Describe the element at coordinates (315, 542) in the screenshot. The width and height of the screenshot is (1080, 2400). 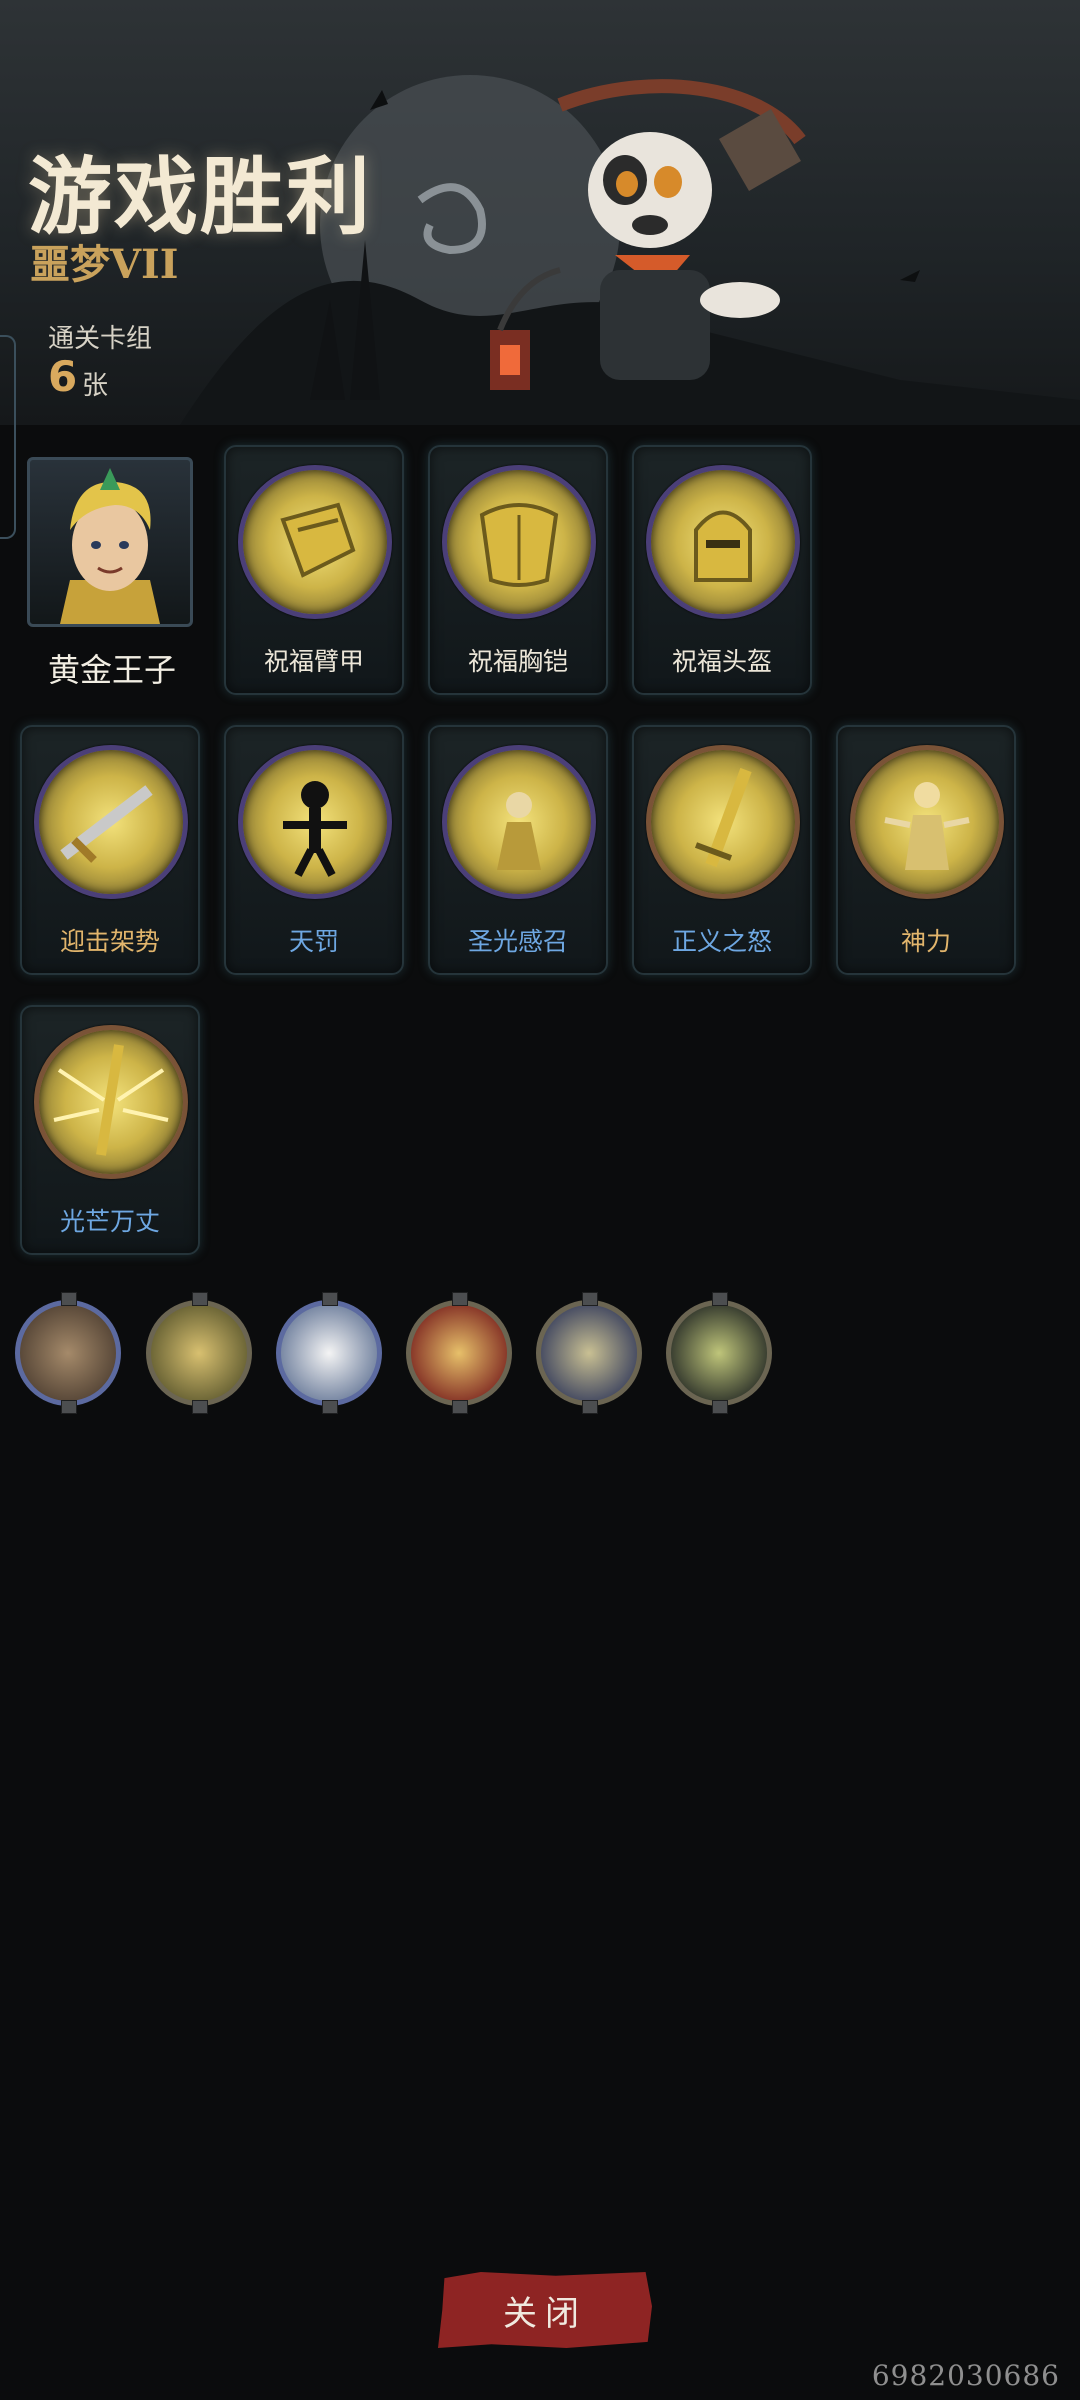
I see `blessed-armguard-icon` at that location.